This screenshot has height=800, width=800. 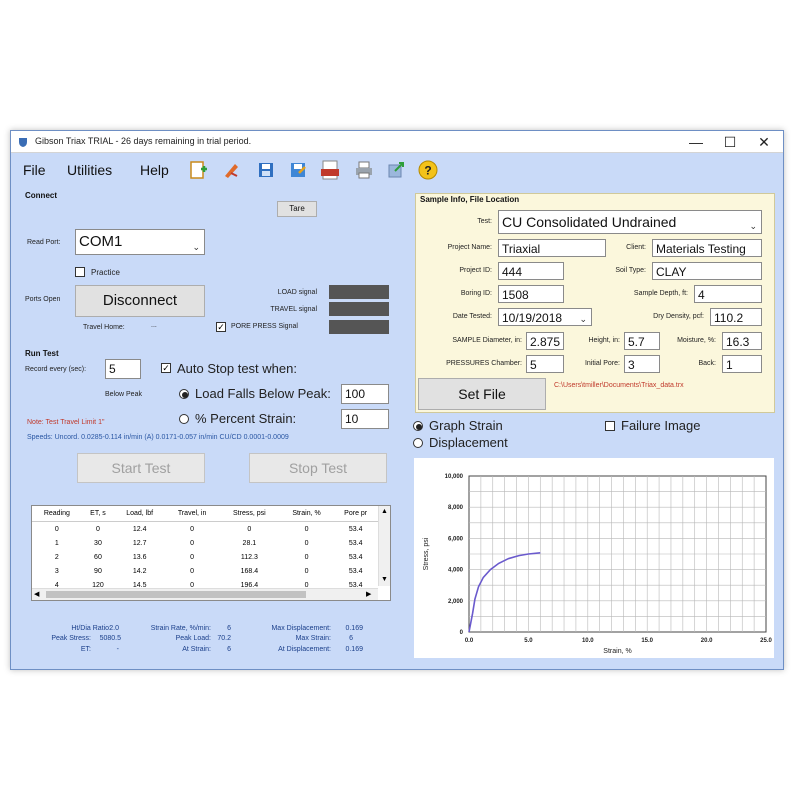 What do you see at coordinates (176, 594) in the screenshot?
I see `scrollbar-thumb` at bounding box center [176, 594].